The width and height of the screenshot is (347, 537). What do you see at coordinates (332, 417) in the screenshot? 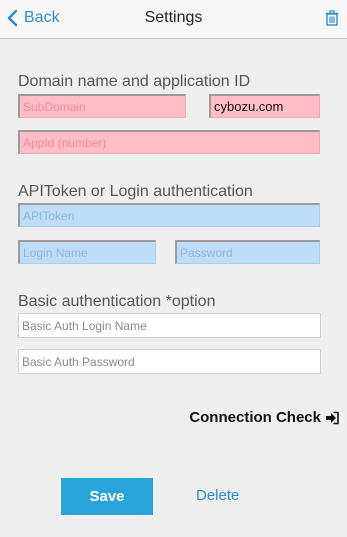
I see `sign-in-icon` at bounding box center [332, 417].